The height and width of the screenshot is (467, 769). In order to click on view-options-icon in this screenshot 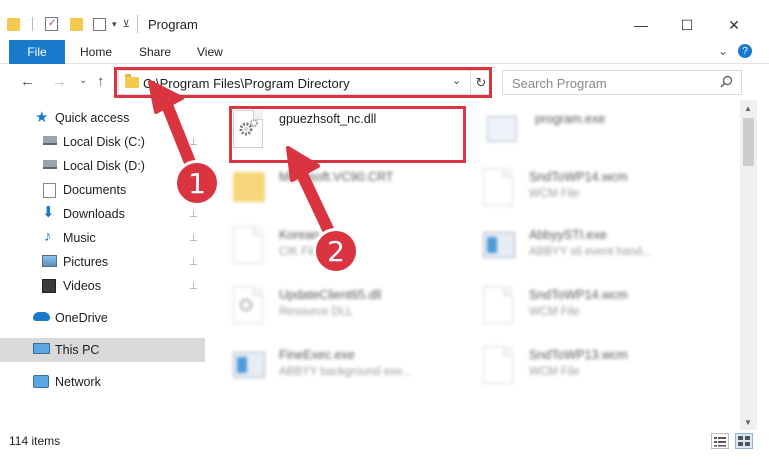, I will do `click(99, 24)`.